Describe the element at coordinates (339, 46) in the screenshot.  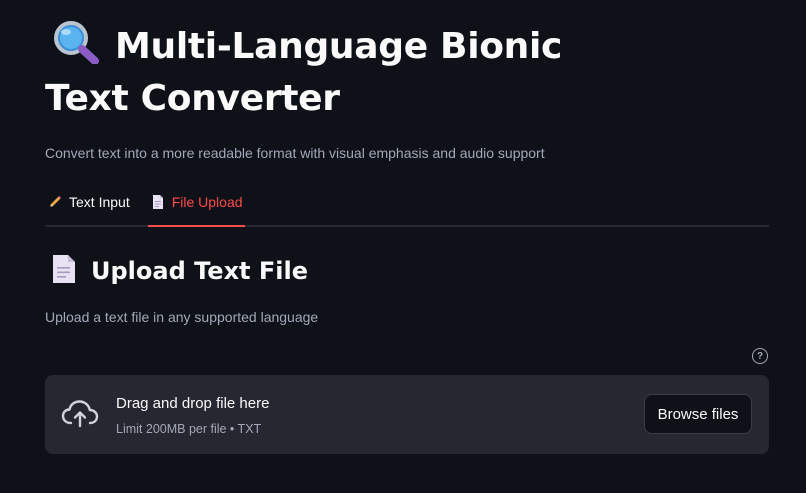
I see `title-line-1: Multi-Language Bionic` at that location.